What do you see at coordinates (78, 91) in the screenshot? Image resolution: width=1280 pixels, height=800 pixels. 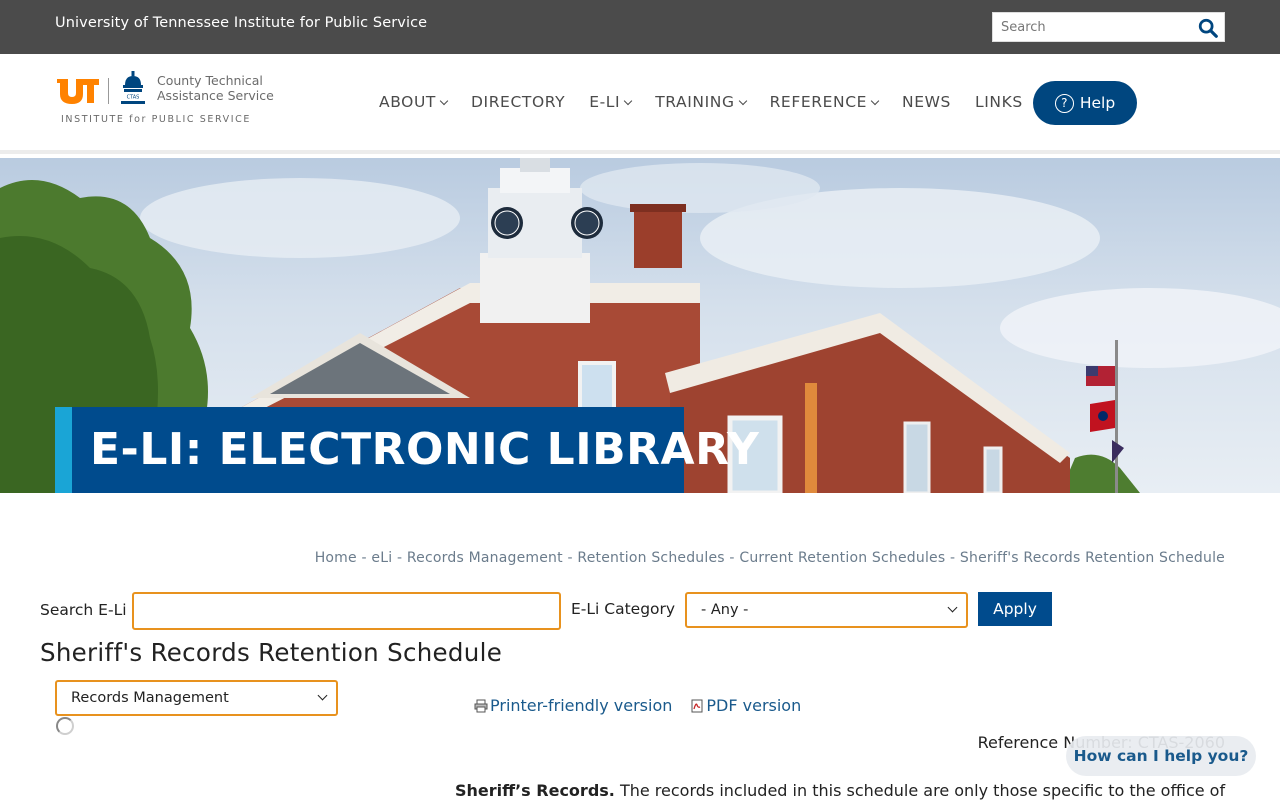 I see `ut-logo-icon` at bounding box center [78, 91].